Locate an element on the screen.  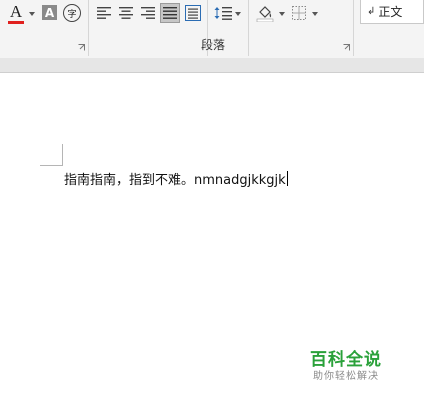
justify-button is located at coordinates (170, 13).